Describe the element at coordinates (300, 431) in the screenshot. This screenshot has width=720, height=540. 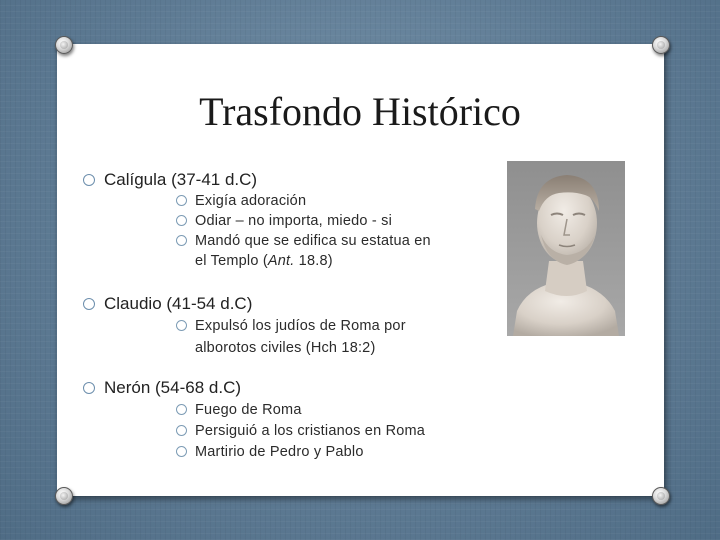
I see `list-item: Persiguió a los cristianos en Roma` at that location.